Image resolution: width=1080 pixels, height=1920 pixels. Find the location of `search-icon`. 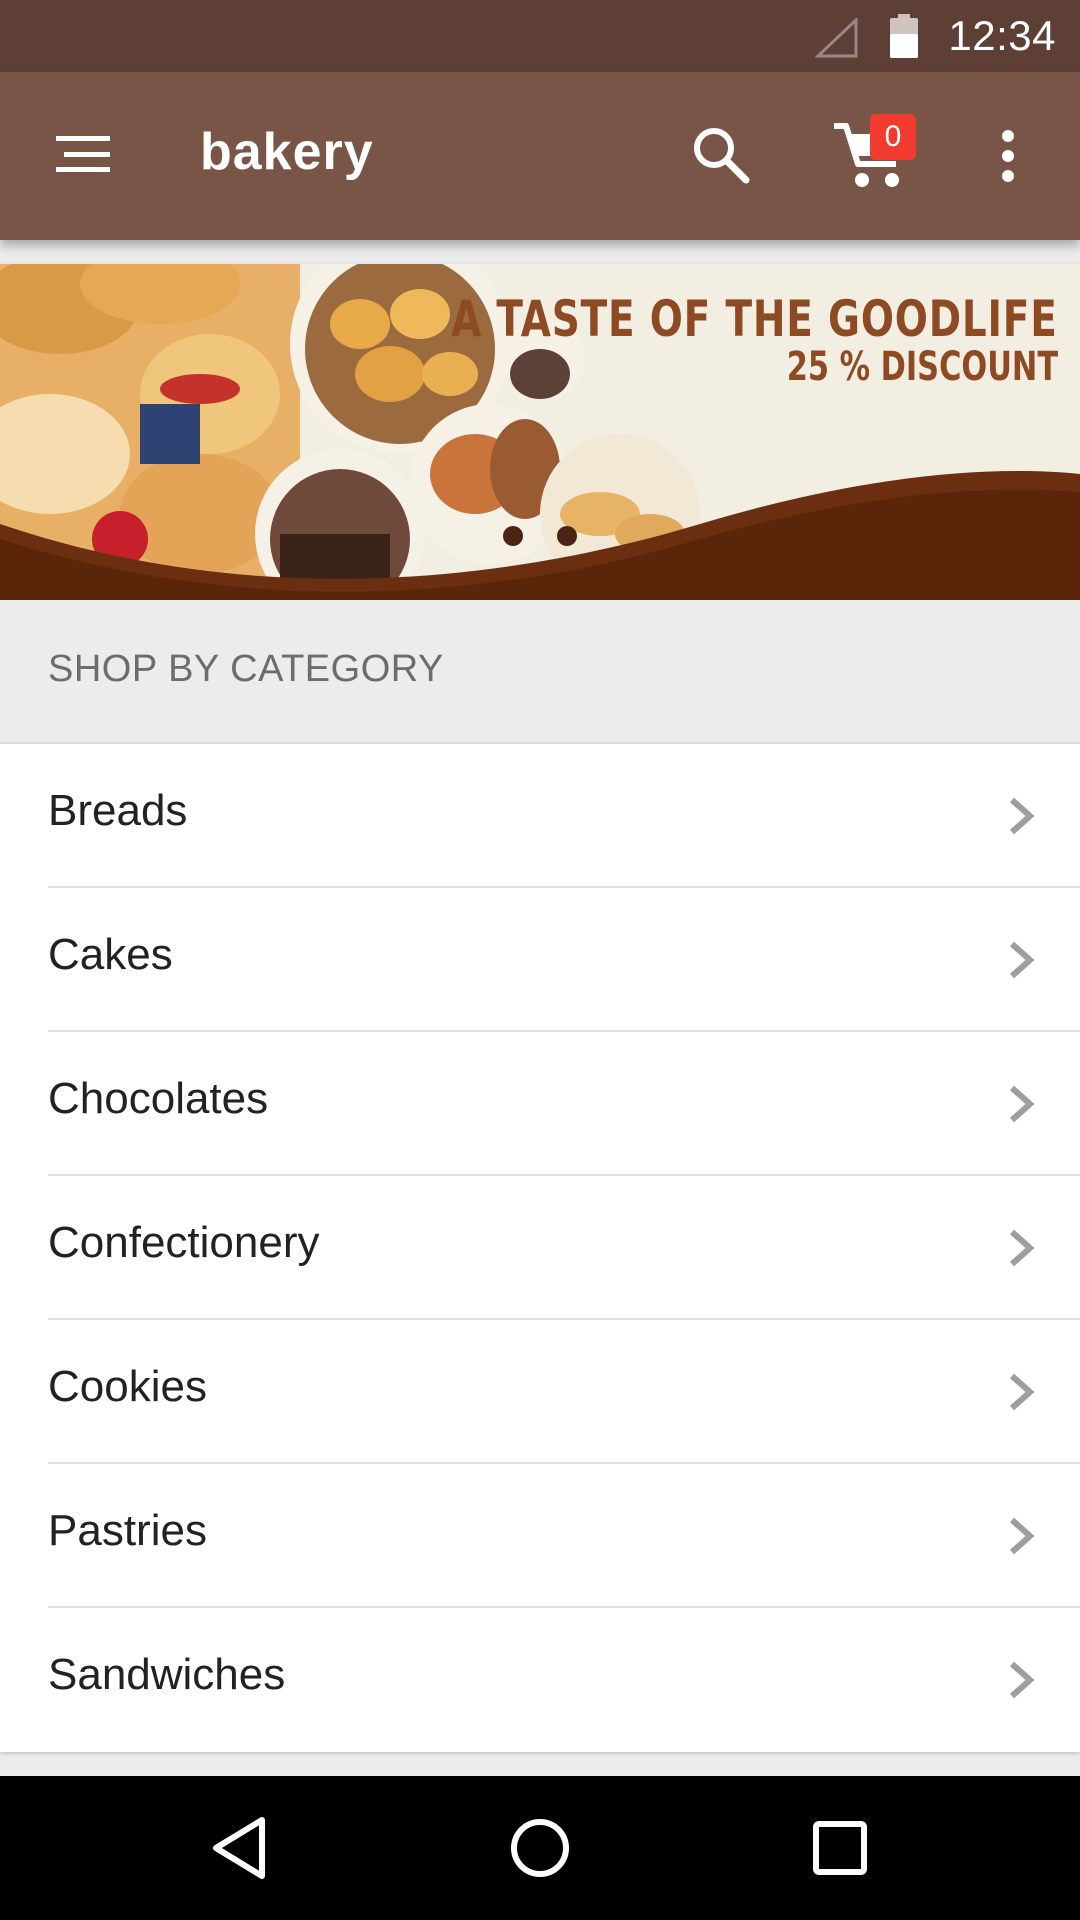

search-icon is located at coordinates (721, 155).